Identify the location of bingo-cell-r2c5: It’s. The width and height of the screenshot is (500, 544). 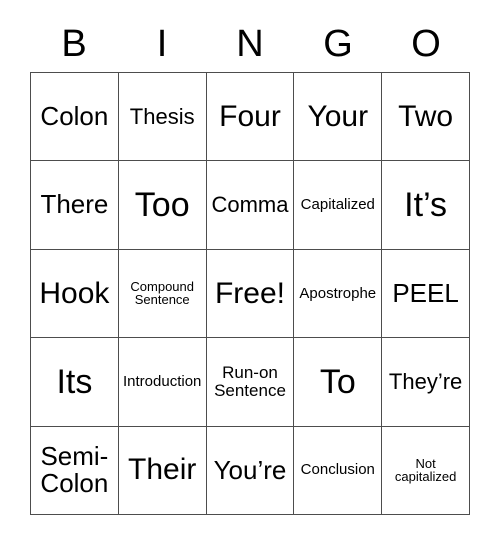
(426, 205).